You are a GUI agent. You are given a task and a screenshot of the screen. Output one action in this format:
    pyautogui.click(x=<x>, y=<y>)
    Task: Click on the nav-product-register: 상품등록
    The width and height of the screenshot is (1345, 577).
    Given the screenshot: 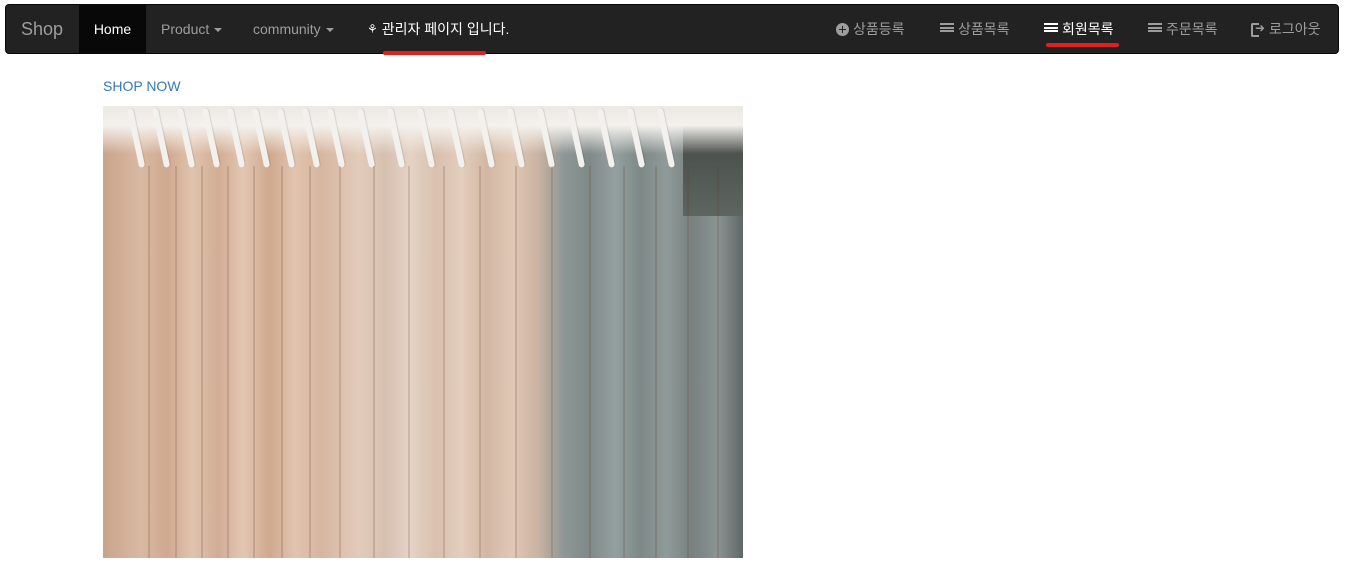 What is the action you would take?
    pyautogui.click(x=870, y=29)
    